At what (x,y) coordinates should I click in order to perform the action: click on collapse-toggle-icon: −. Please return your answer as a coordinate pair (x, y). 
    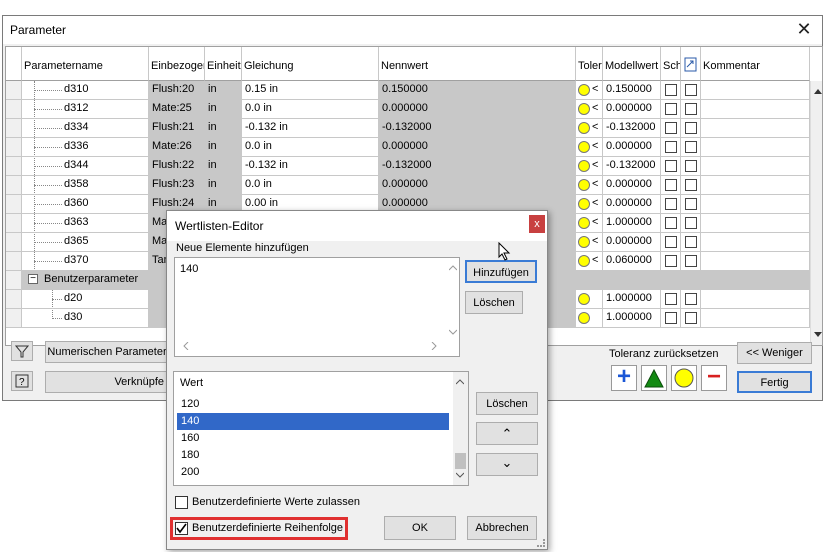
    Looking at the image, I should click on (33, 279).